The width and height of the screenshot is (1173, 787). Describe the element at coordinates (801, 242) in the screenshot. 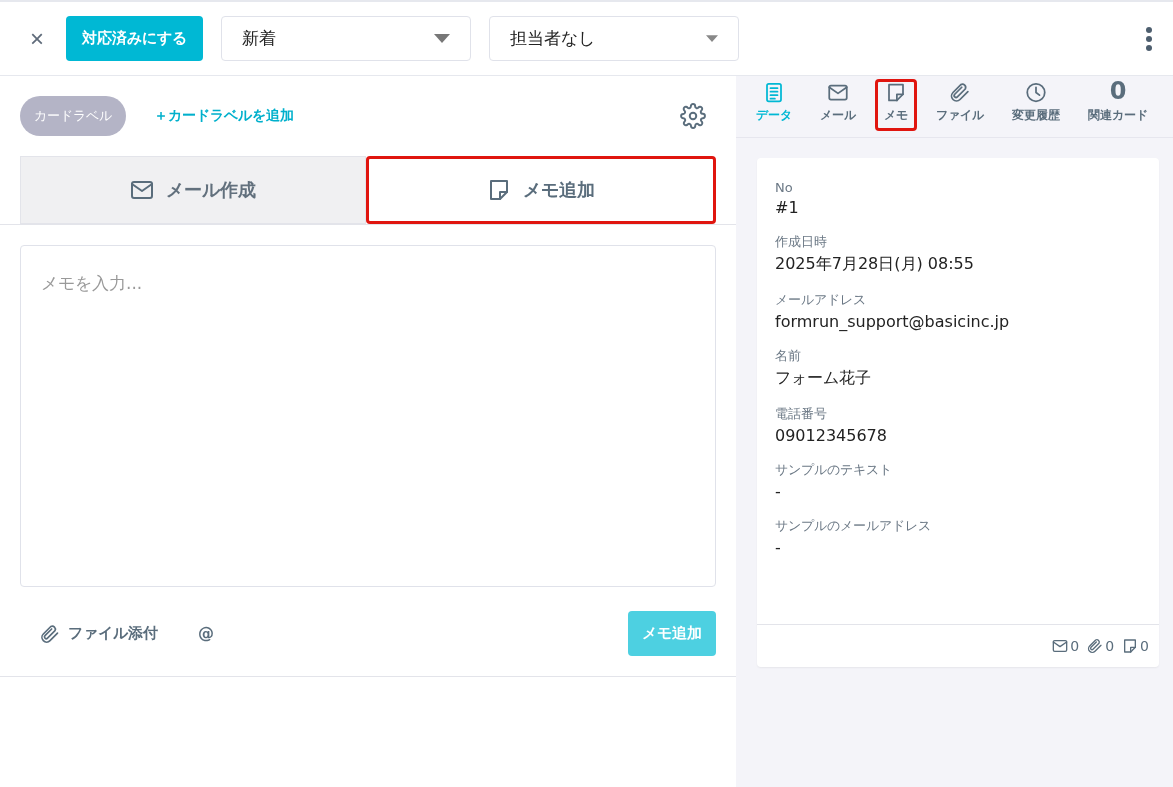

I see `field-label: 作成日時` at that location.